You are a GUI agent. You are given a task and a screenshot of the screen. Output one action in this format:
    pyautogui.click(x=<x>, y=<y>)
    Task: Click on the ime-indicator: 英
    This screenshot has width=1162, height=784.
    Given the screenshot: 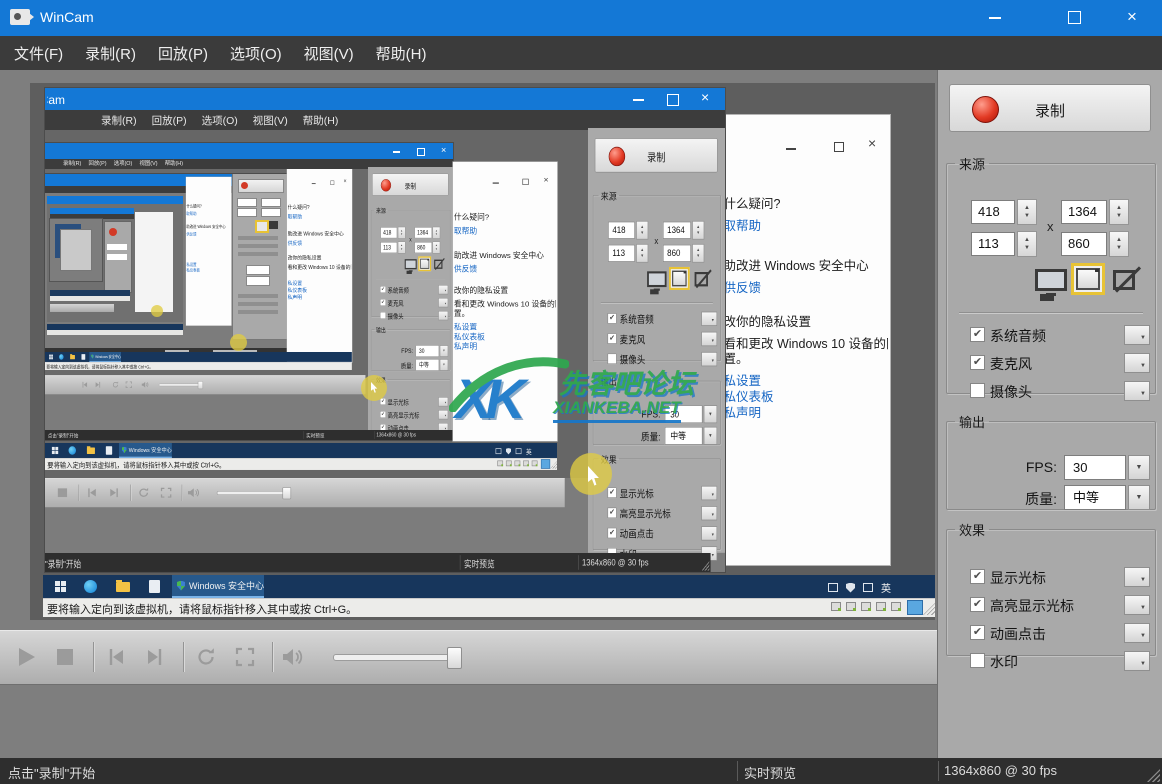 What is the action you would take?
    pyautogui.click(x=886, y=589)
    